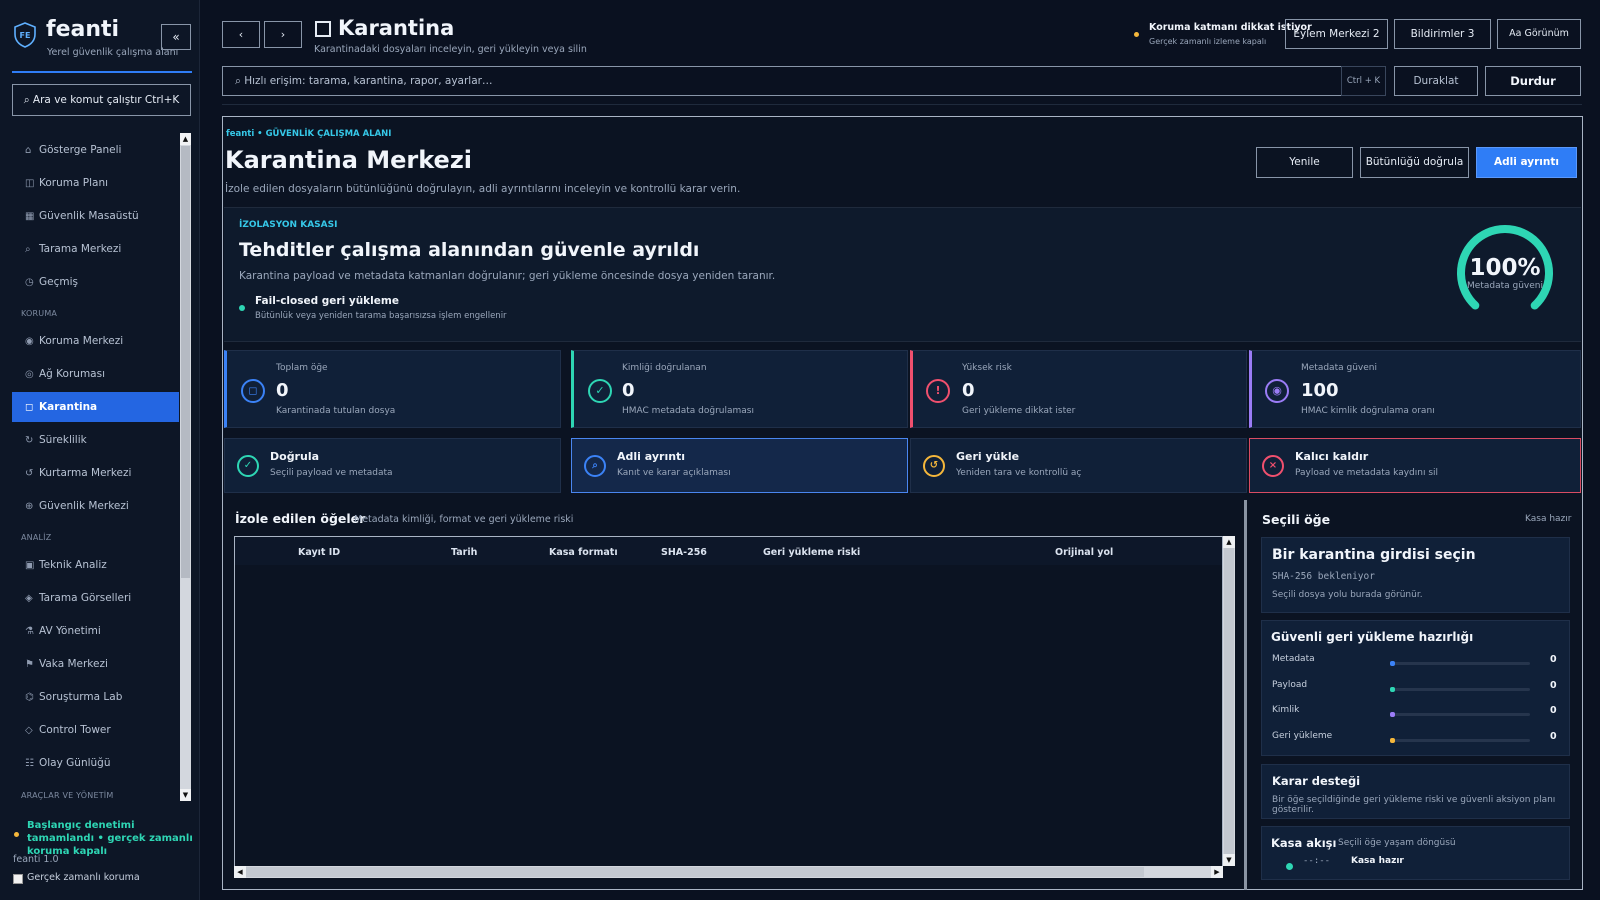  I want to click on command-search-button: ⌕ Ara ve komut çalıştır Ctrl+K, so click(101, 100).